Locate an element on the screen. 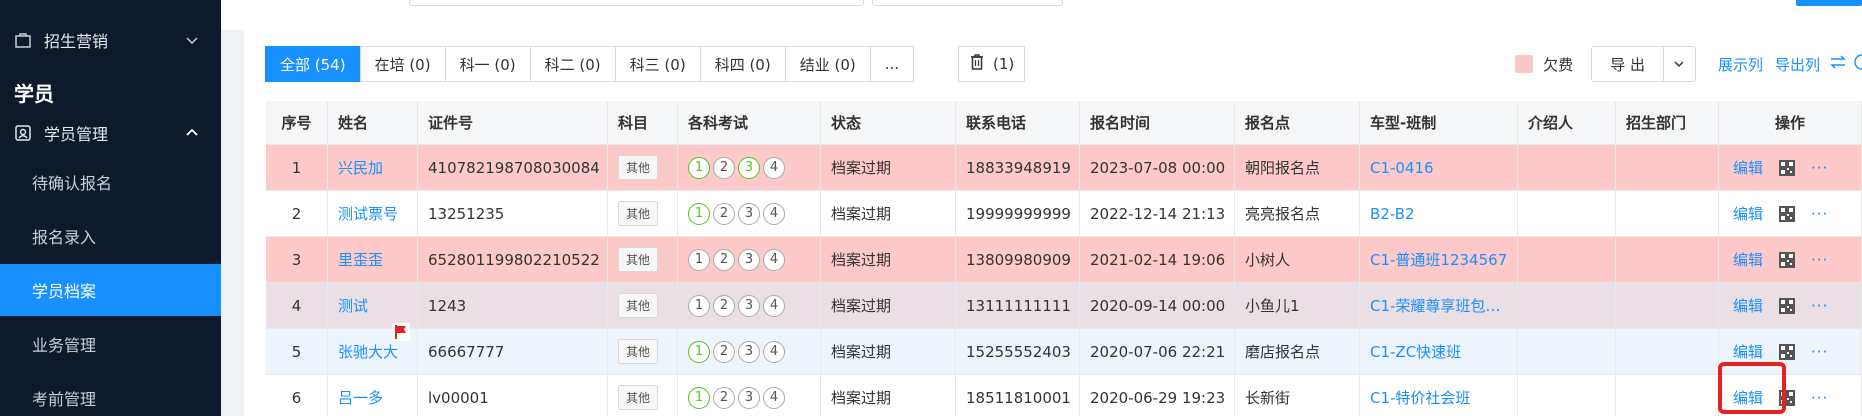  enroll-point: 磨店报名点 is located at coordinates (1297, 351).